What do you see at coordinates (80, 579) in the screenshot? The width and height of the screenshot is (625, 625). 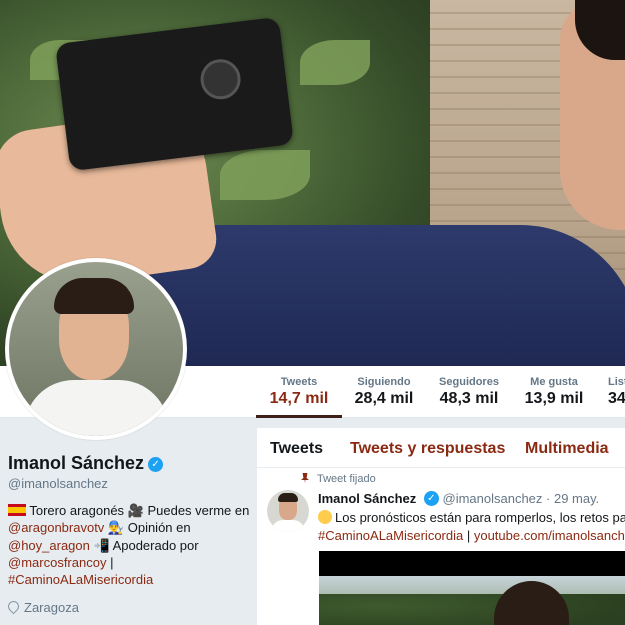 I see `bio-hashtag-link: #CaminoALaMisericordia` at bounding box center [80, 579].